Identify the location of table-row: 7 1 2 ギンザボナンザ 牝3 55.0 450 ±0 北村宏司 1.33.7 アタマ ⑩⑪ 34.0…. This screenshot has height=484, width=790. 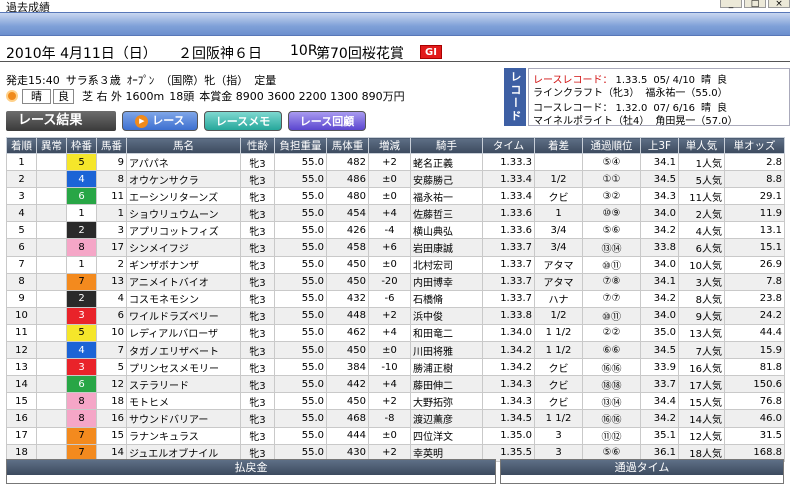
(395, 264).